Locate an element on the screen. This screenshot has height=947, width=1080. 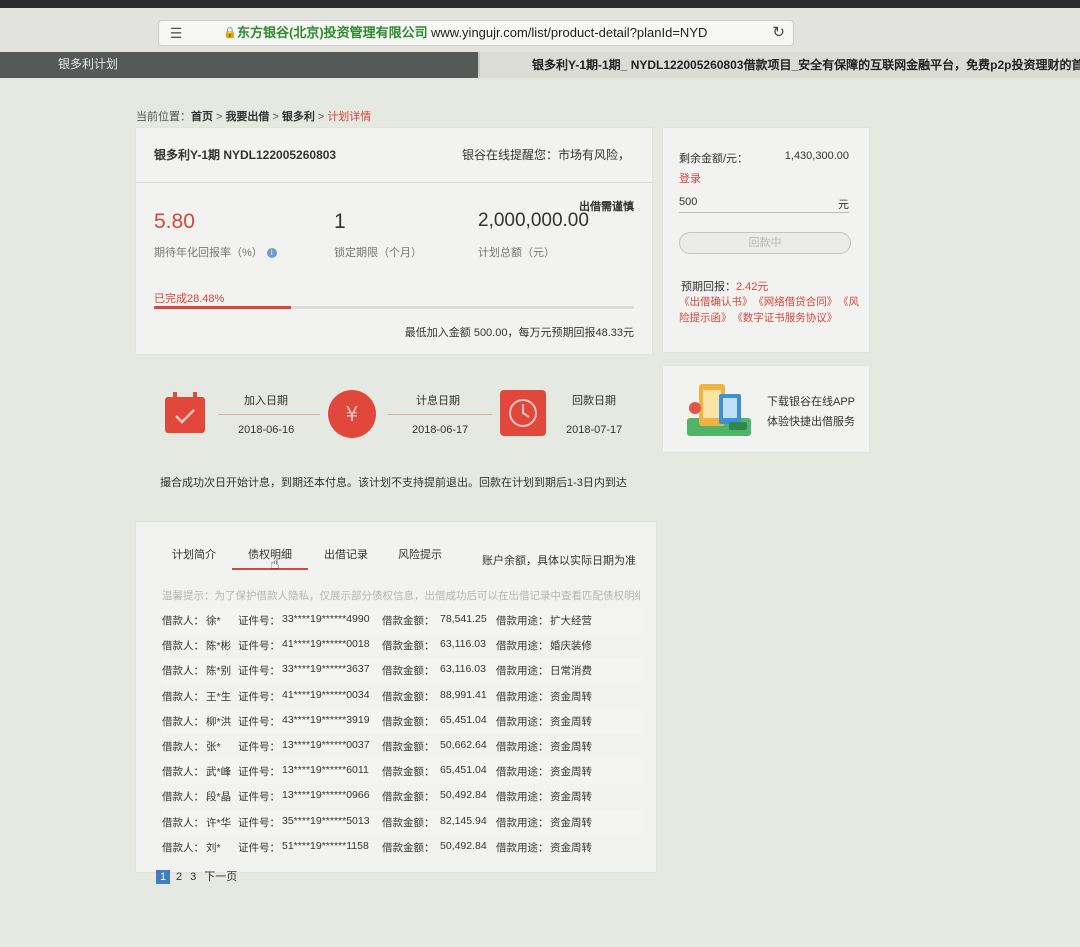
expected-value: 2.42元 is located at coordinates (752, 287).